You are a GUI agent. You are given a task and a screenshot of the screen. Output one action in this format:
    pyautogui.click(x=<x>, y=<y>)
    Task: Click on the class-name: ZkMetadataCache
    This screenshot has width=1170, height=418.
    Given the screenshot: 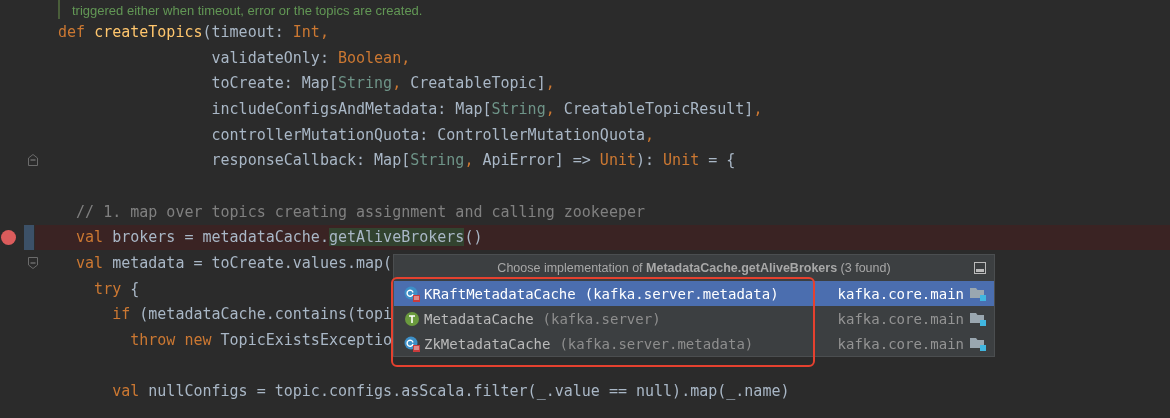 What is the action you would take?
    pyautogui.click(x=487, y=343)
    